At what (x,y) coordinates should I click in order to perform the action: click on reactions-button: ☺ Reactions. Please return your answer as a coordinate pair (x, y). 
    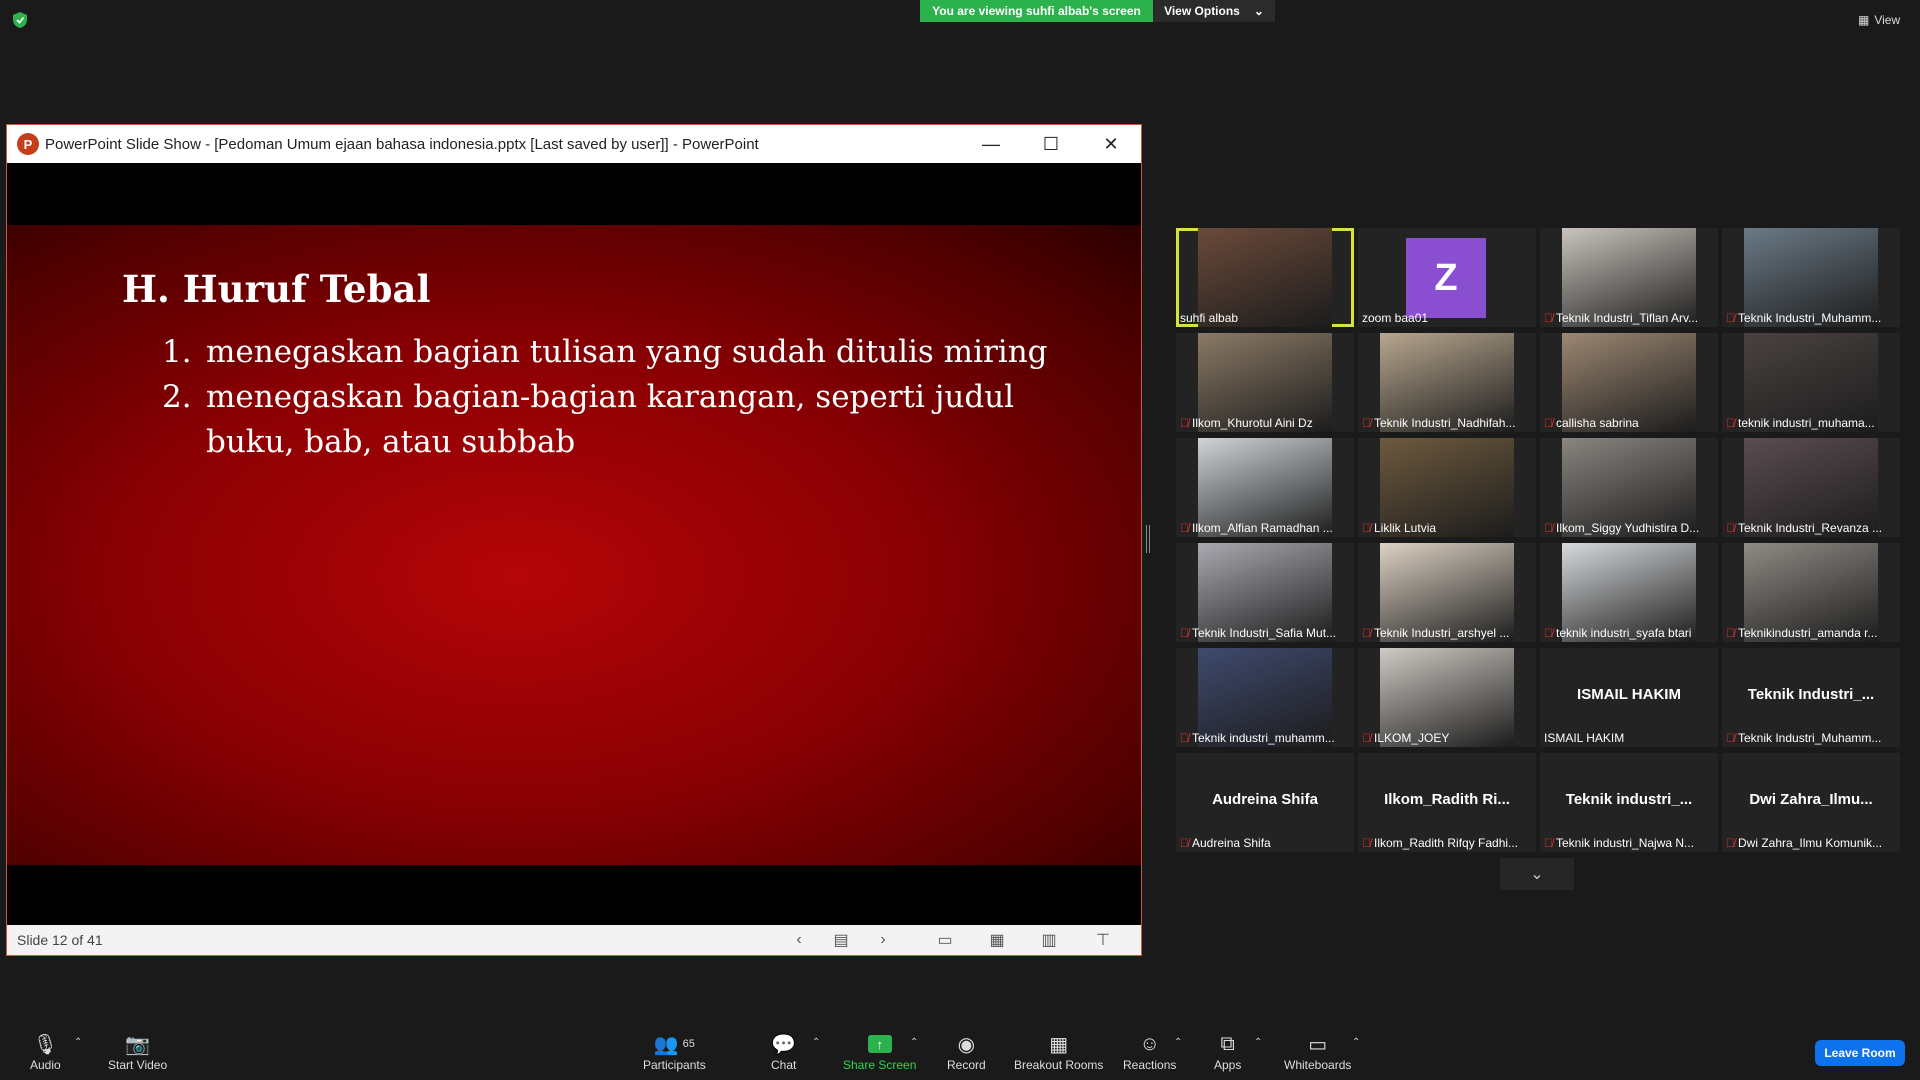
    Looking at the image, I should click on (1149, 1051).